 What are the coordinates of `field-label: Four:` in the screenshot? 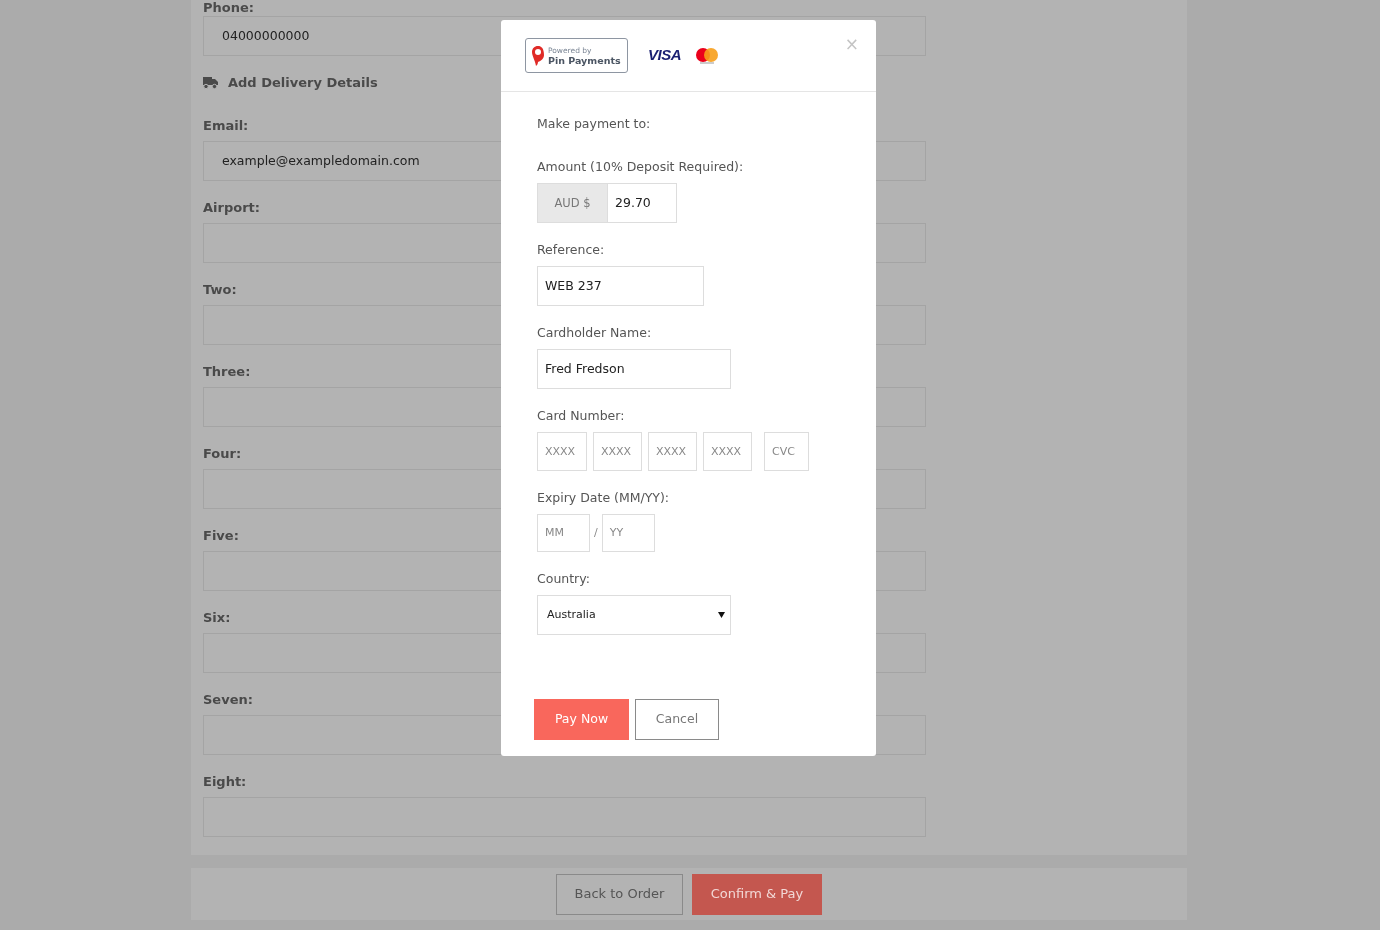 It's located at (222, 454).